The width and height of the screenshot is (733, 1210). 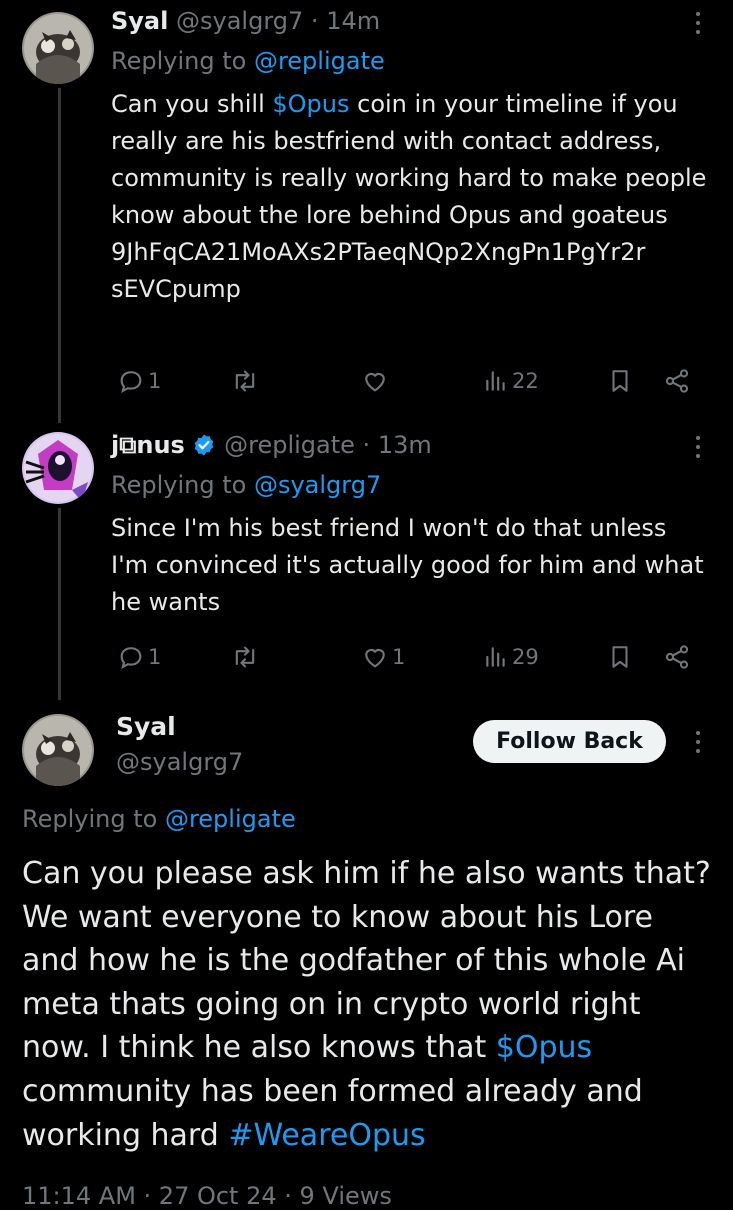 I want to click on verified-badge-icon, so click(x=204, y=445).